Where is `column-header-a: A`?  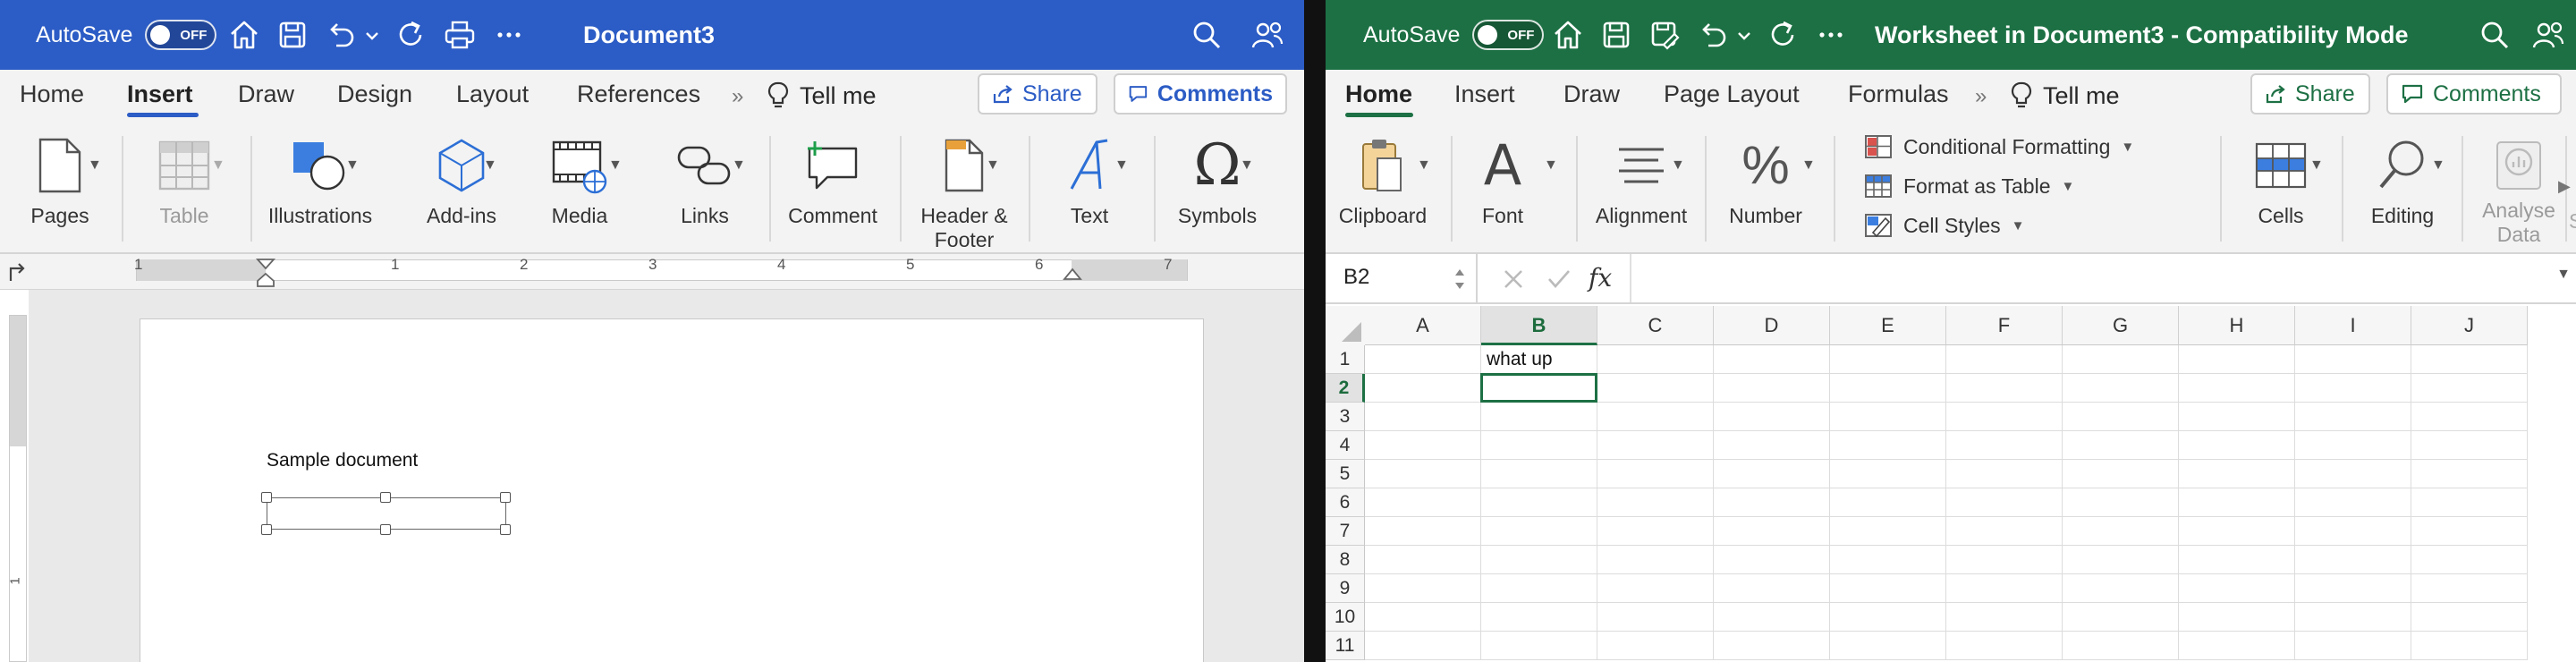
column-header-a: A is located at coordinates (1423, 325).